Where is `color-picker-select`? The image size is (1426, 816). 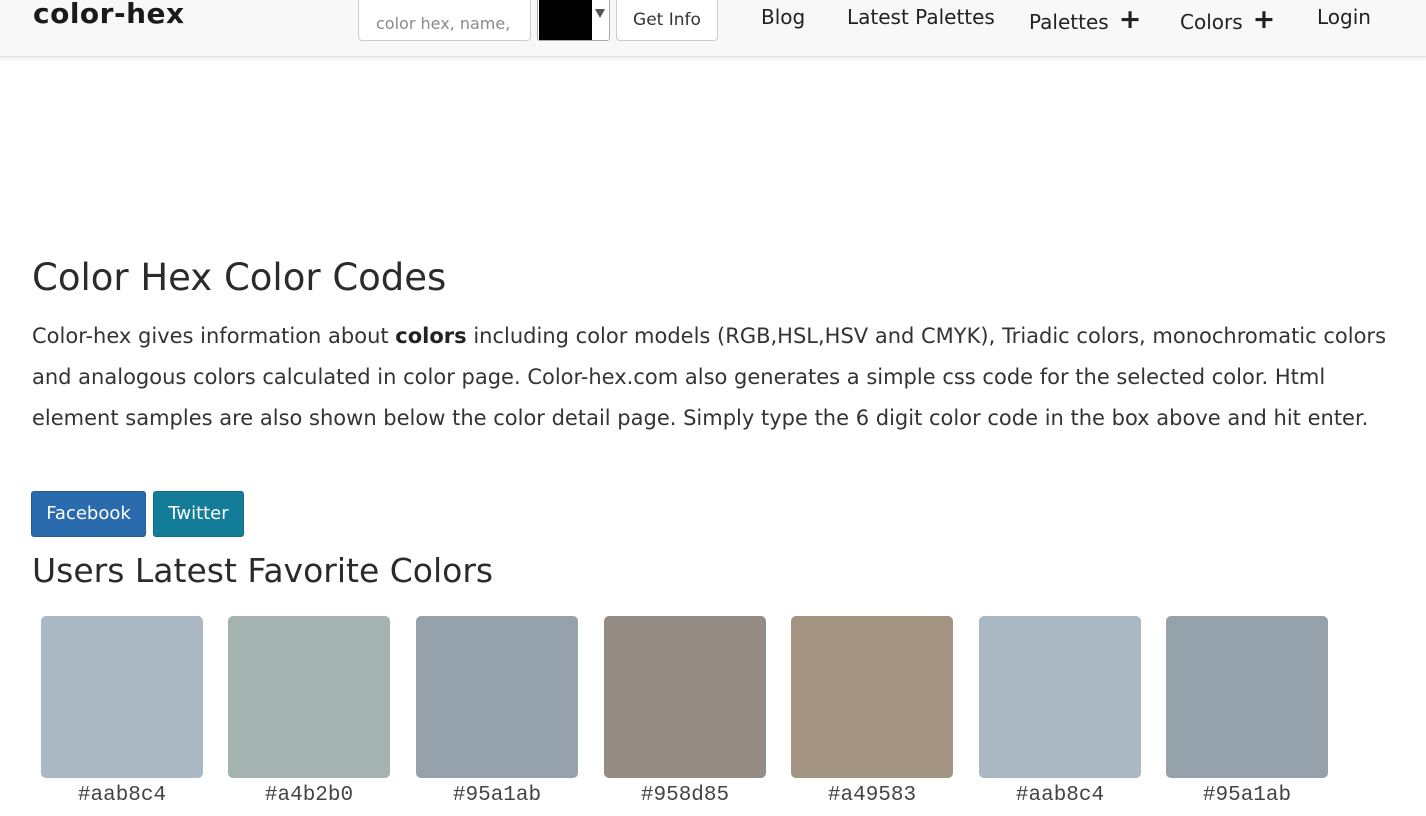
color-picker-select is located at coordinates (573, 20).